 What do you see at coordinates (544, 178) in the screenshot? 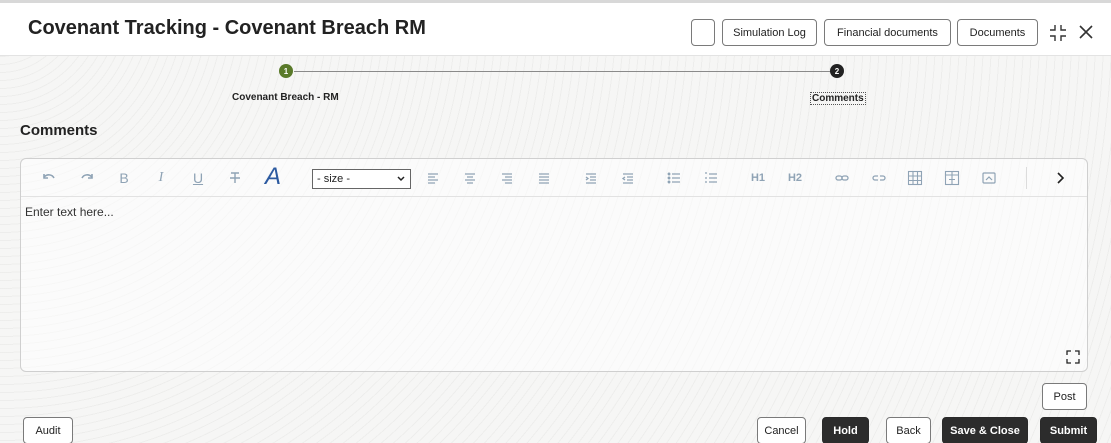
I see `justify-icon` at bounding box center [544, 178].